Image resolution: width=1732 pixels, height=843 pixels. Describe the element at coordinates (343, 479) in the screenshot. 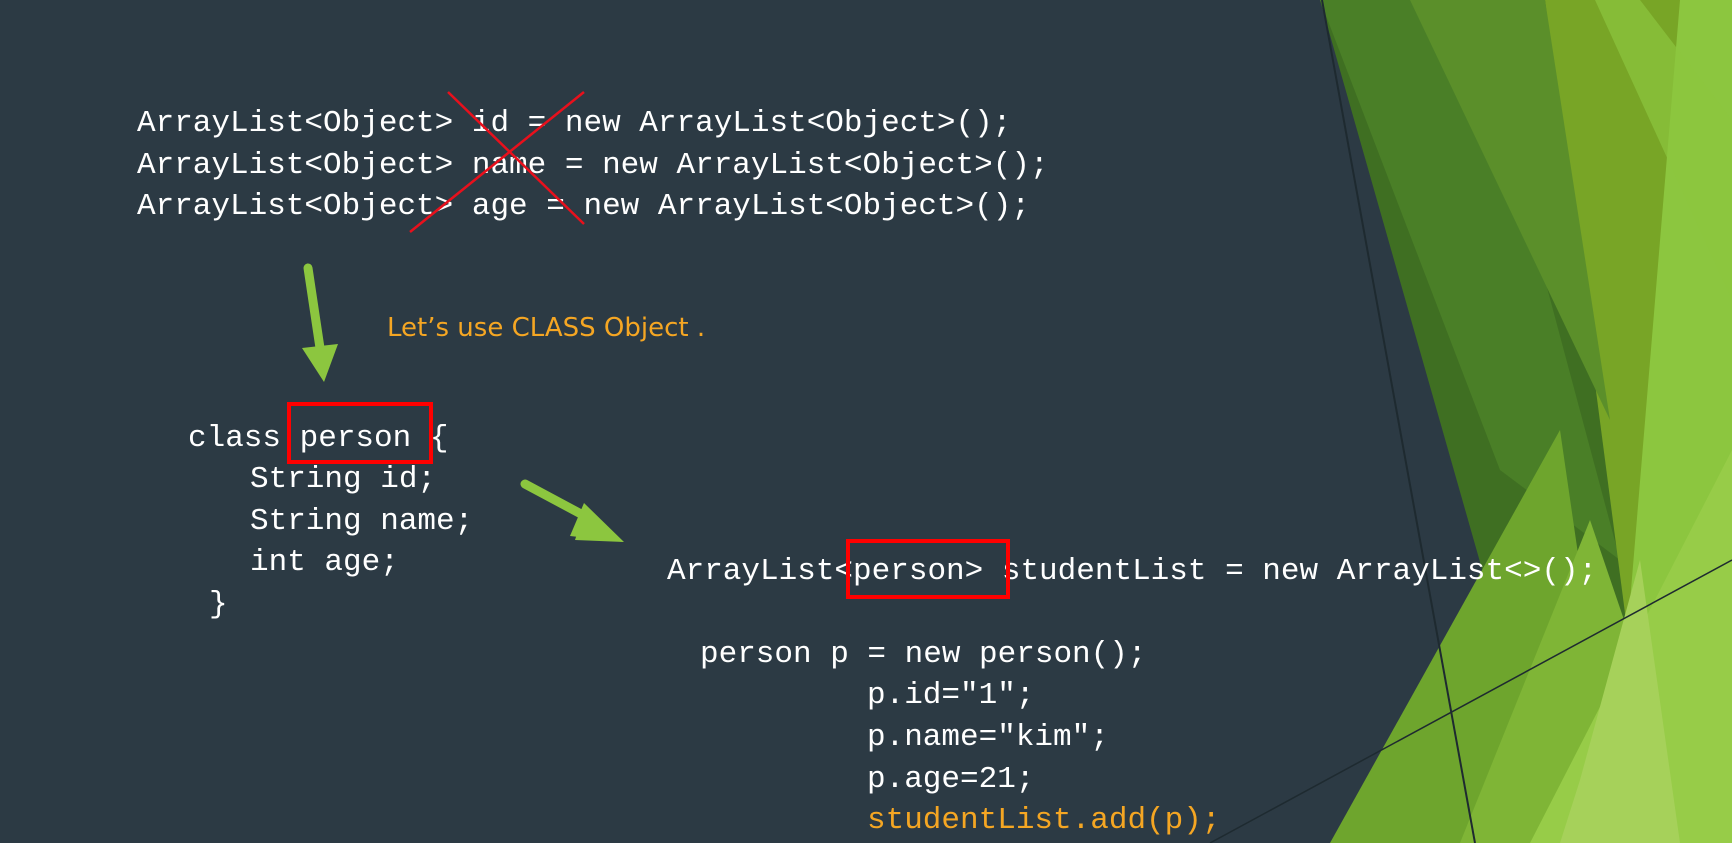

I see `class-line-id: String id;` at that location.